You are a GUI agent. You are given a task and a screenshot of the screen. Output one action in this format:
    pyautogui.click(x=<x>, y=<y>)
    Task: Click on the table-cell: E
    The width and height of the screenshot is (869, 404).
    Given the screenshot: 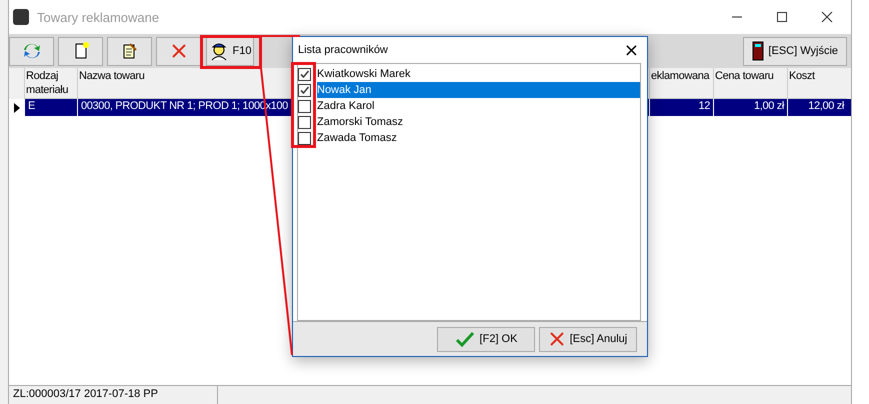 What is the action you would take?
    pyautogui.click(x=50, y=107)
    